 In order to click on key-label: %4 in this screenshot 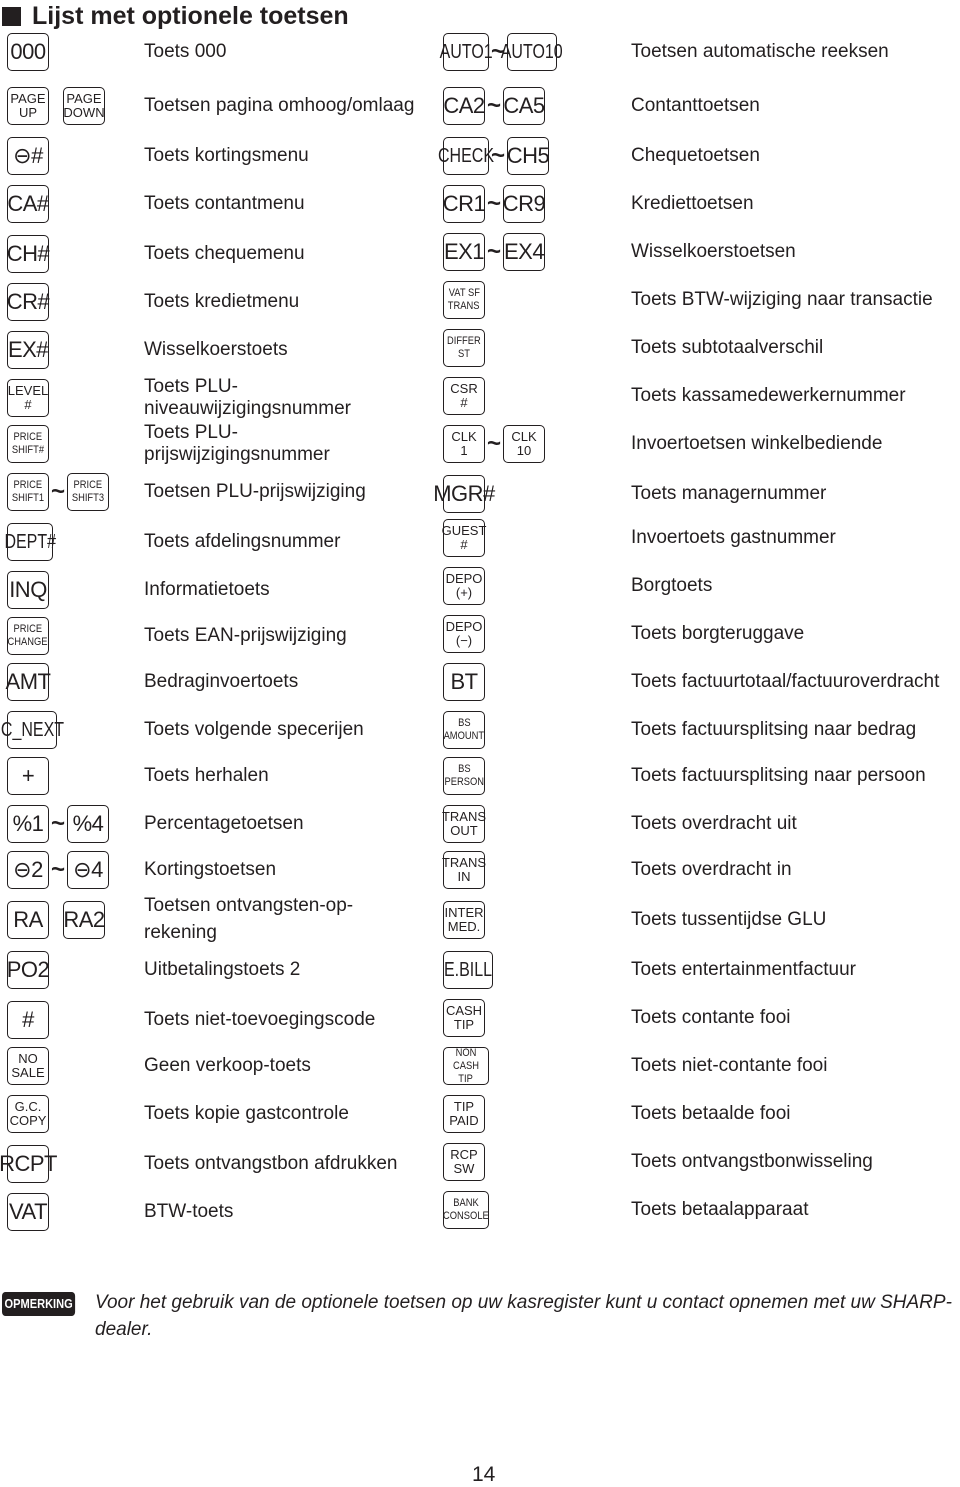, I will do `click(88, 823)`.